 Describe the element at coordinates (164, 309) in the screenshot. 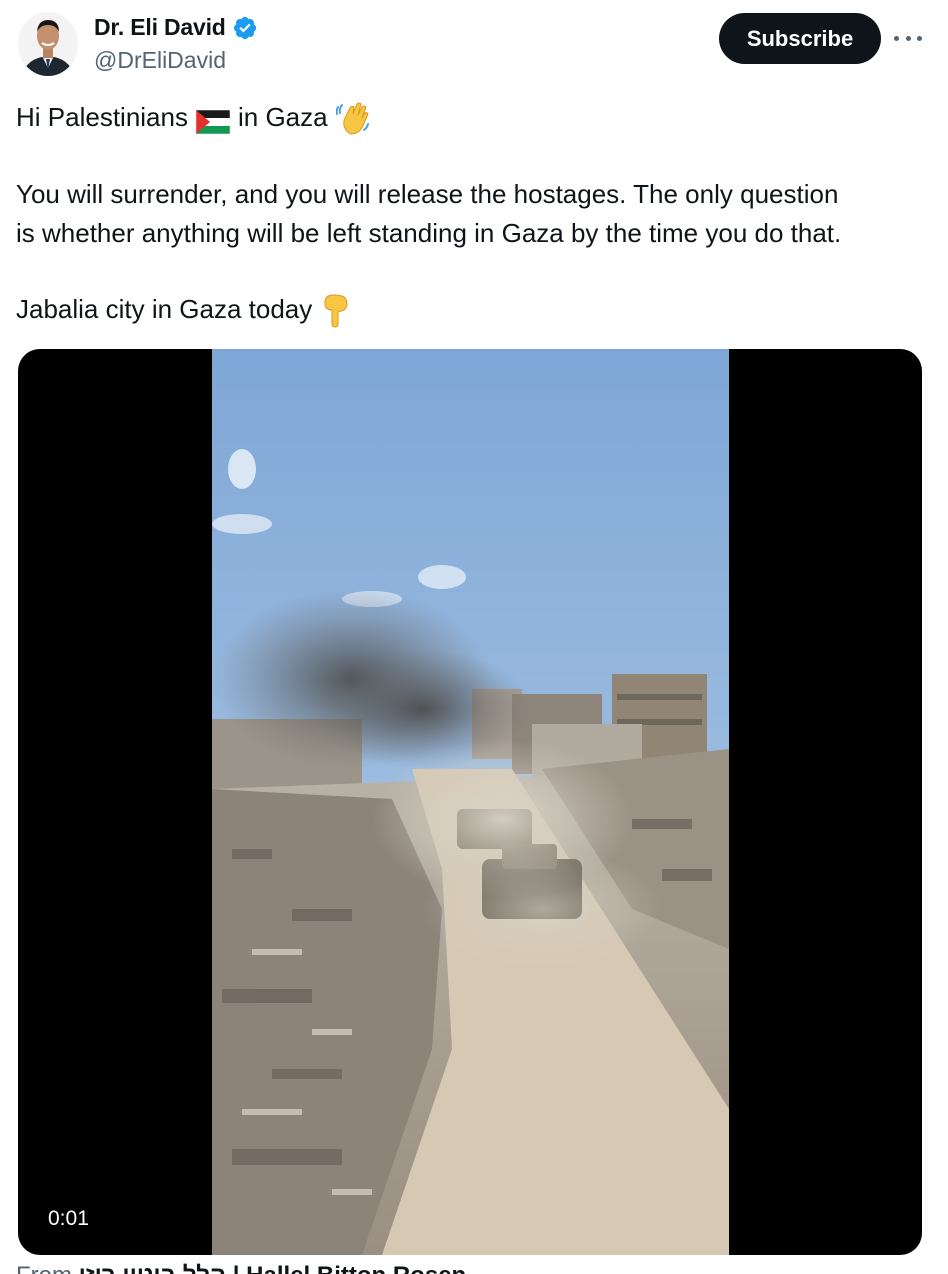

I see `post-text-caption: Jabalia city in Gaza today` at that location.